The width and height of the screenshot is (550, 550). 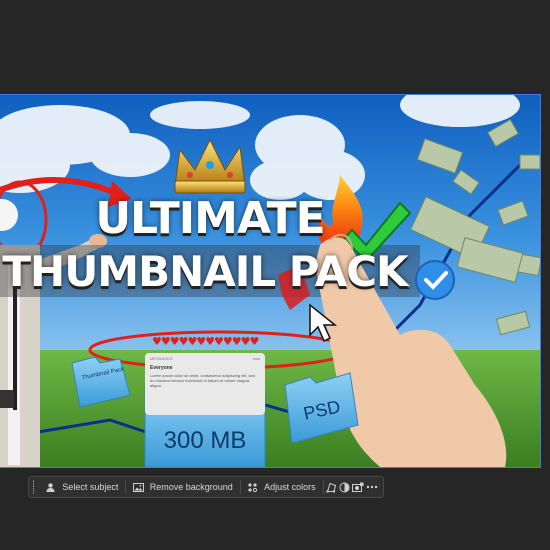 What do you see at coordinates (50, 487) in the screenshot?
I see `person-icon` at bounding box center [50, 487].